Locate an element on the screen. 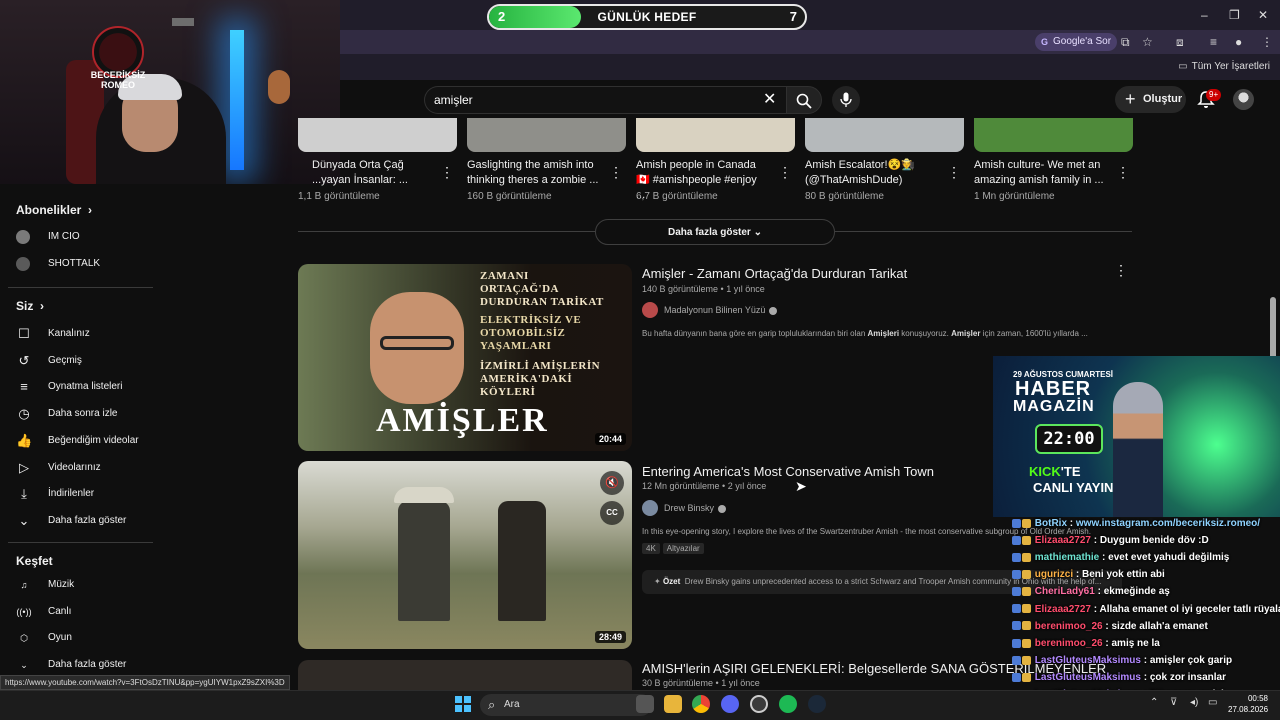  section-divider is located at coordinates (446, 231).